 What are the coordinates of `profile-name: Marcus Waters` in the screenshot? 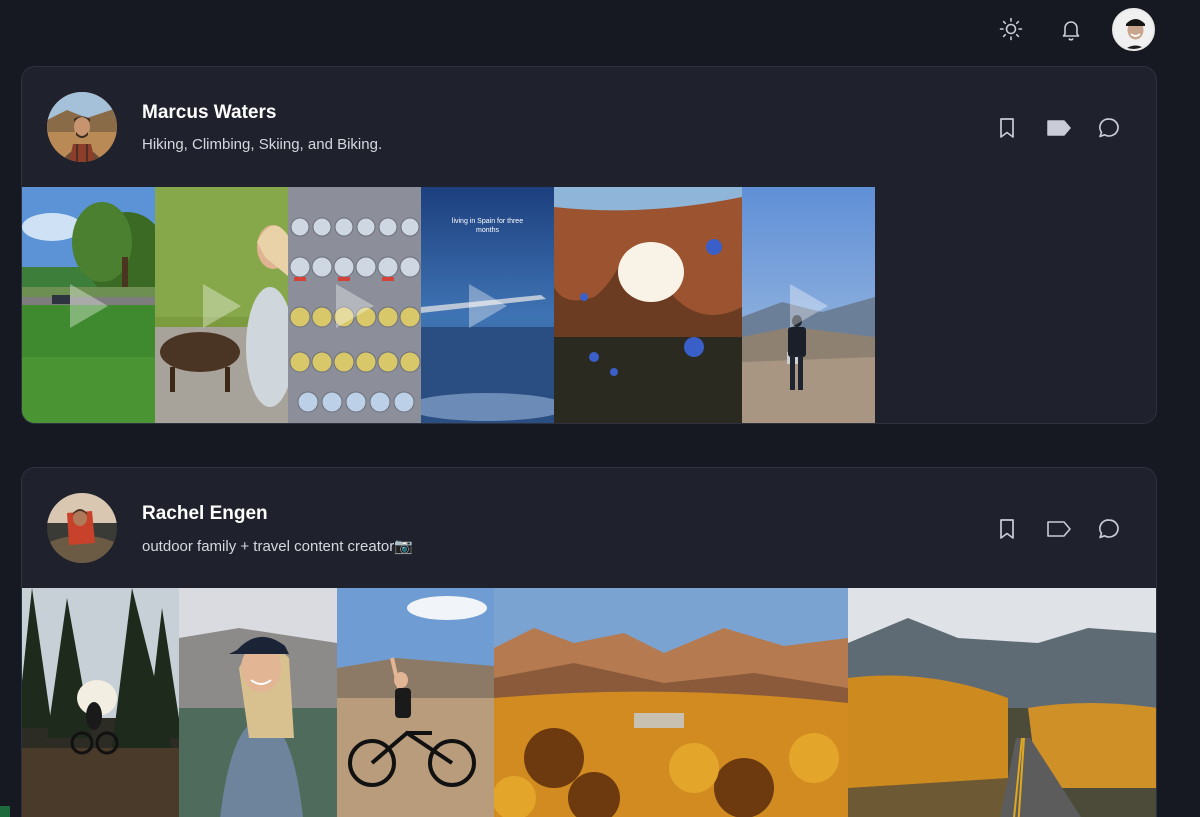 It's located at (209, 113).